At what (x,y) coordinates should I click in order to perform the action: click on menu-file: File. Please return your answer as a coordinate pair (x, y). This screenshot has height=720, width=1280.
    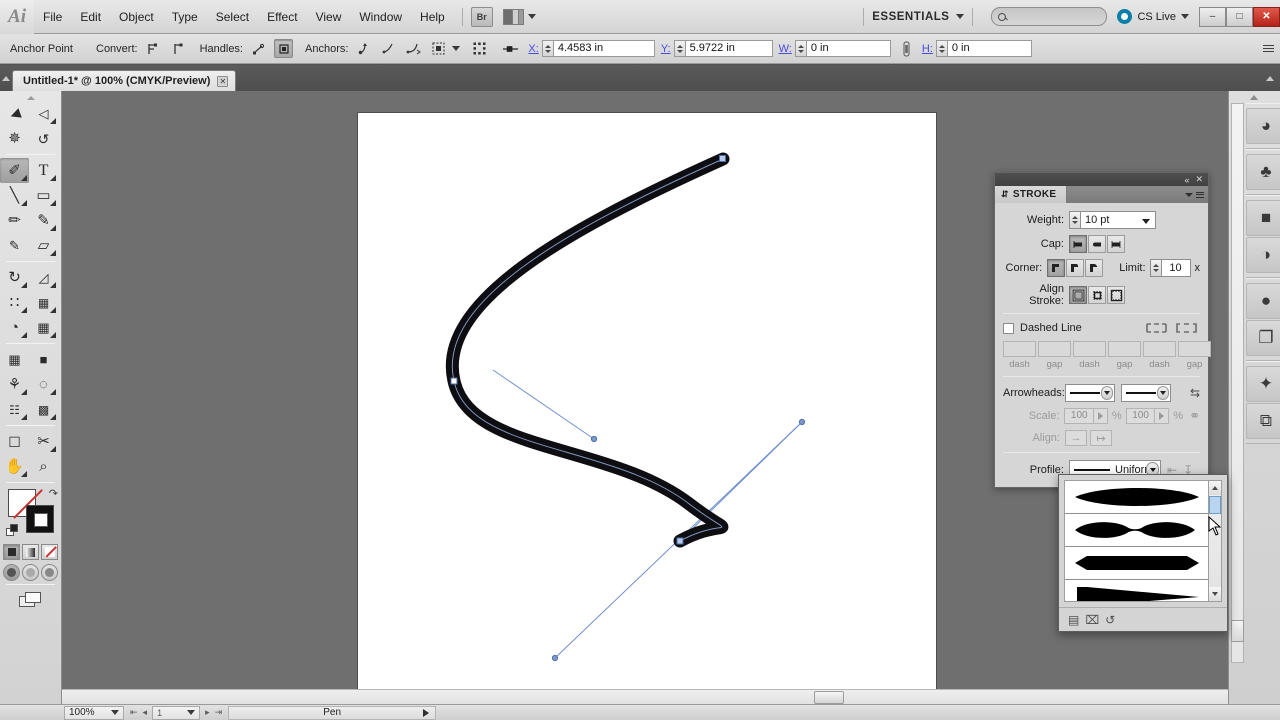
    Looking at the image, I should click on (52, 17).